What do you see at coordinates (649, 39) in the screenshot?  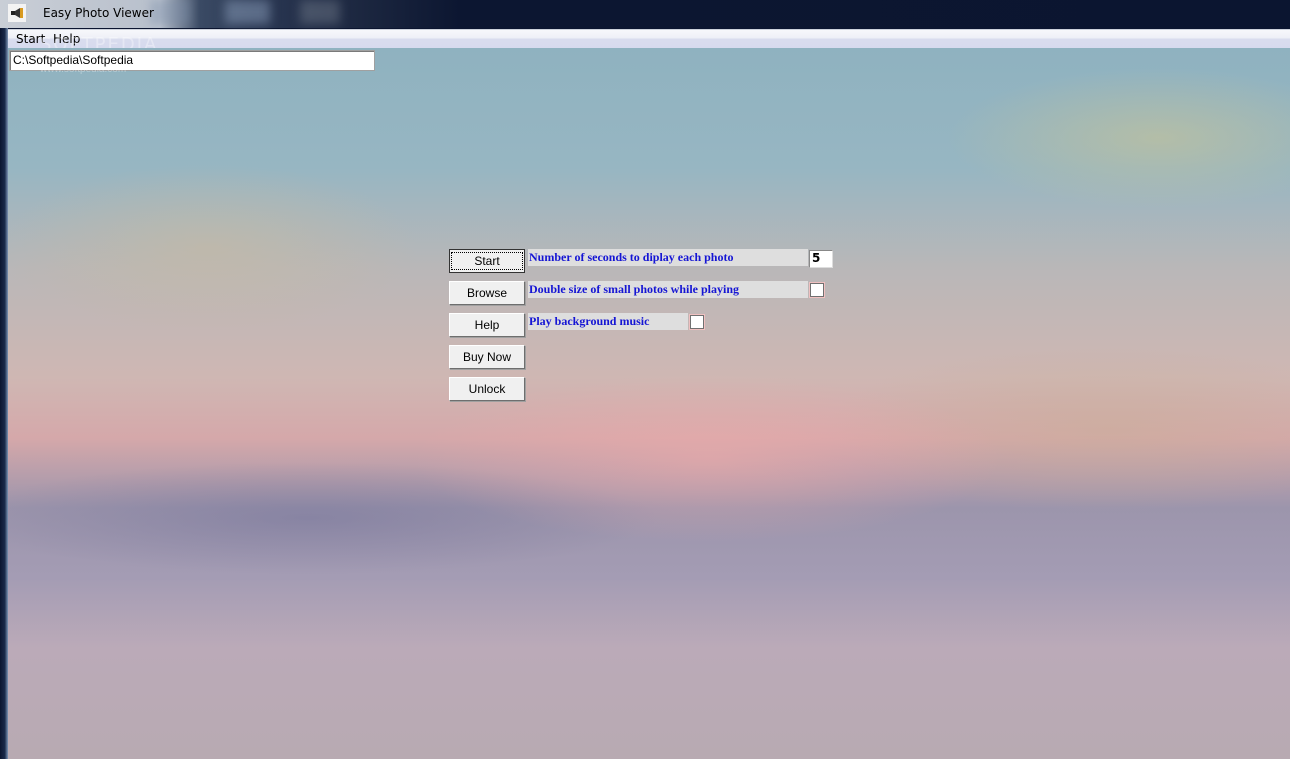 I see `menu-bar: Start Help` at bounding box center [649, 39].